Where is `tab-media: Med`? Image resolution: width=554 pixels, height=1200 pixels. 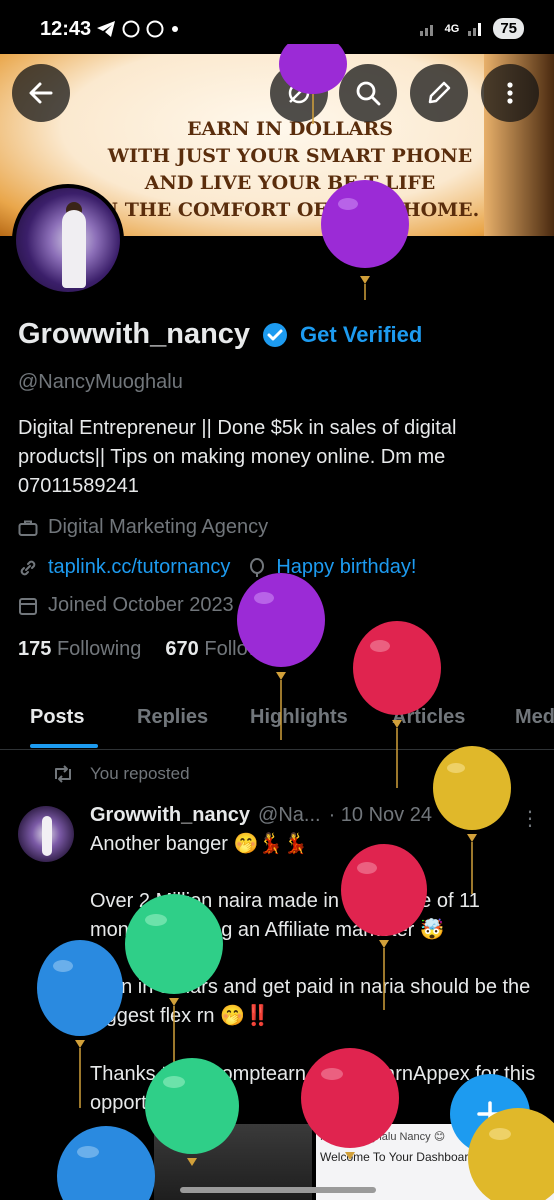 tab-media: Med is located at coordinates (534, 717).